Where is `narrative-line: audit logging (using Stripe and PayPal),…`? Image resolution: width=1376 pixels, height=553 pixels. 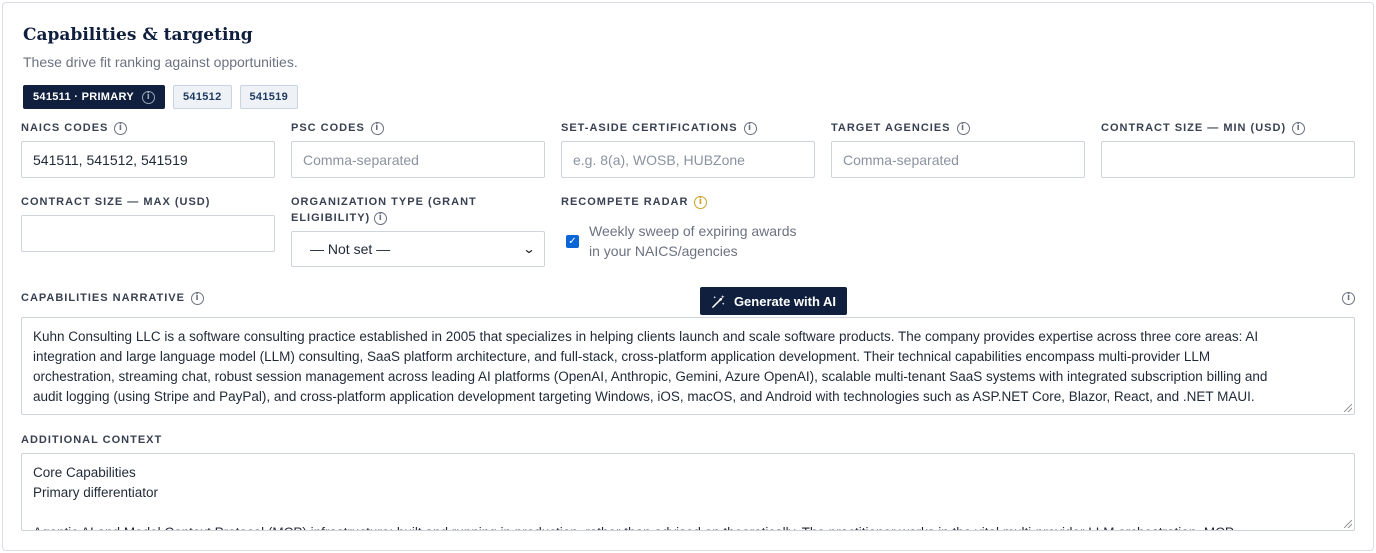
narrative-line: audit logging (using Stripe and PayPal),… is located at coordinates (644, 396).